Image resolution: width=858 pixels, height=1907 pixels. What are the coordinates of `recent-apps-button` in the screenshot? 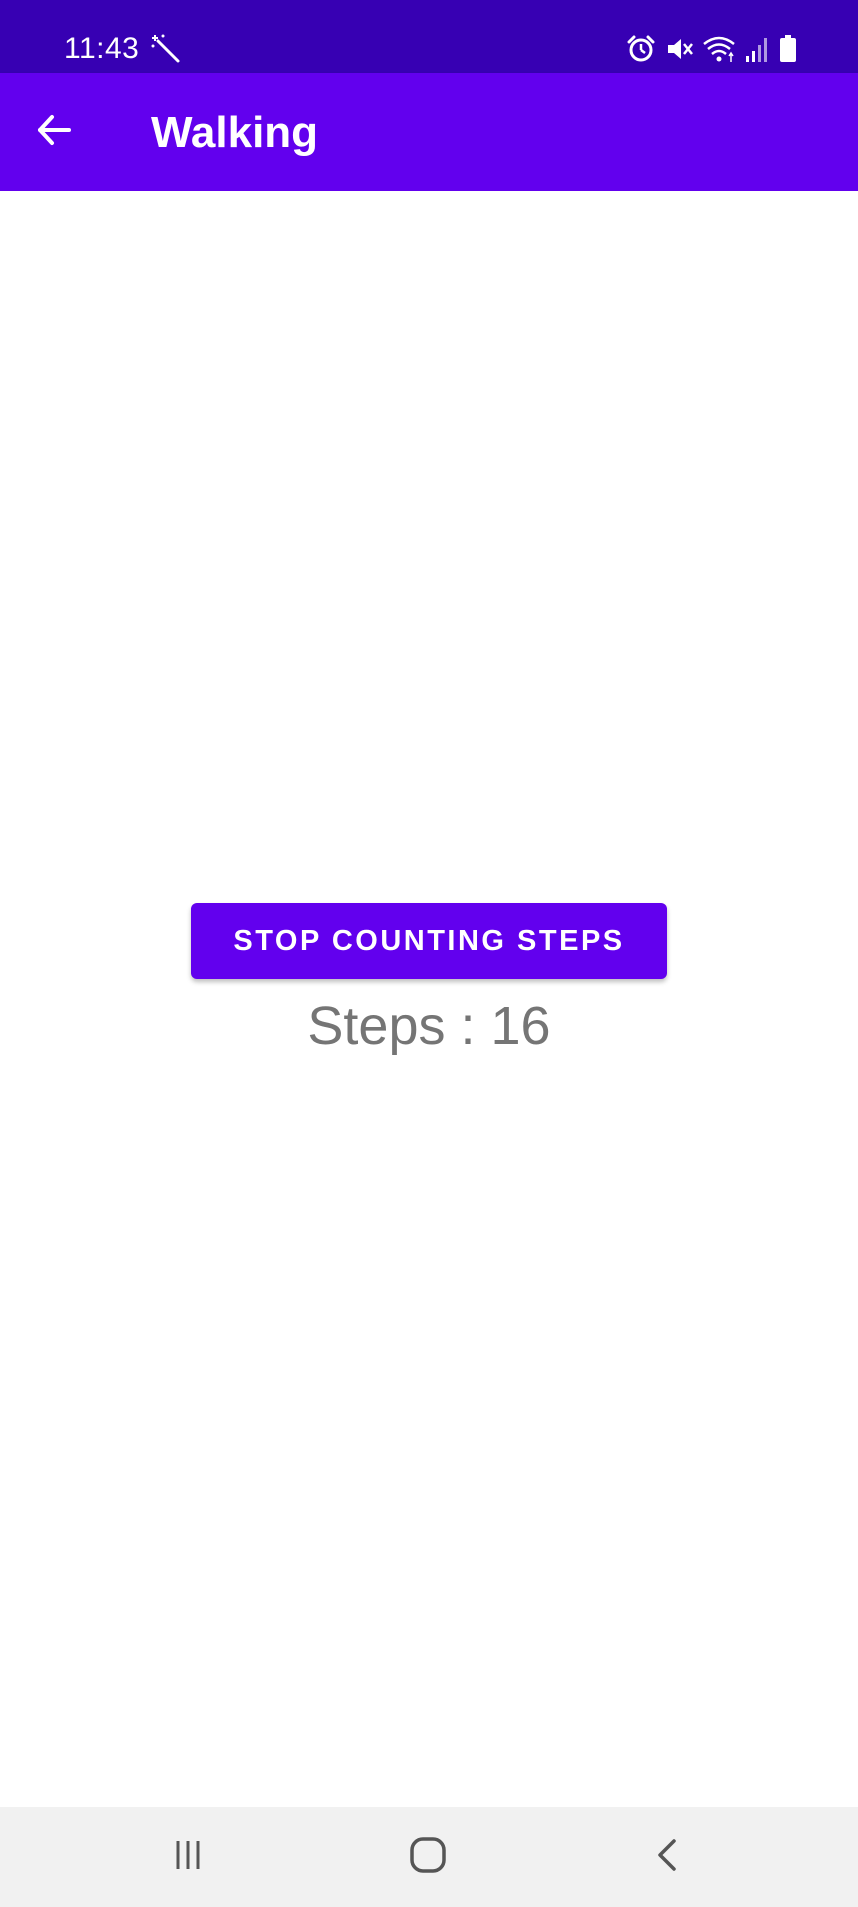 It's located at (188, 1857).